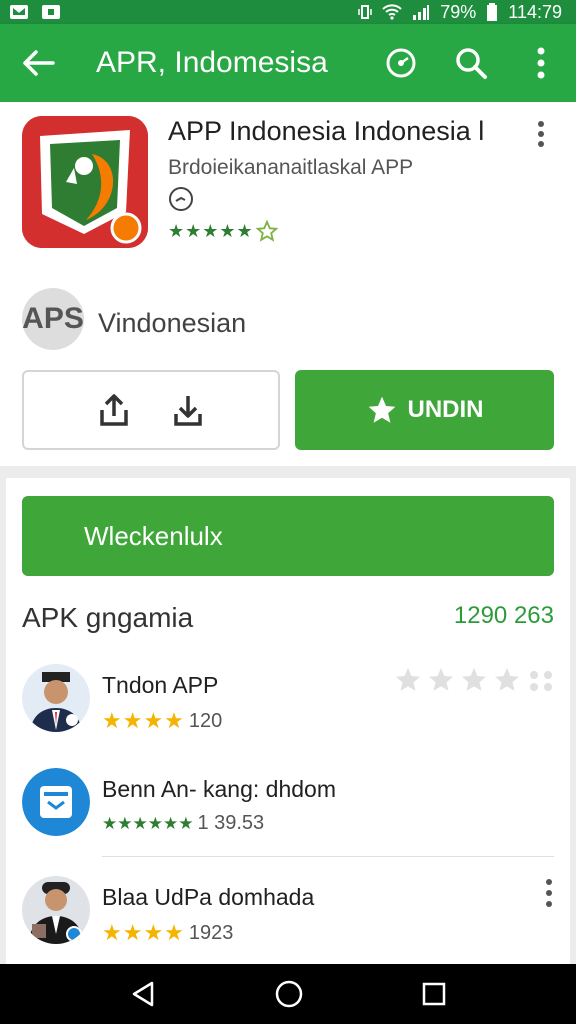 Image resolution: width=576 pixels, height=1024 pixels. I want to click on section-count: 1290 263, so click(504, 616).